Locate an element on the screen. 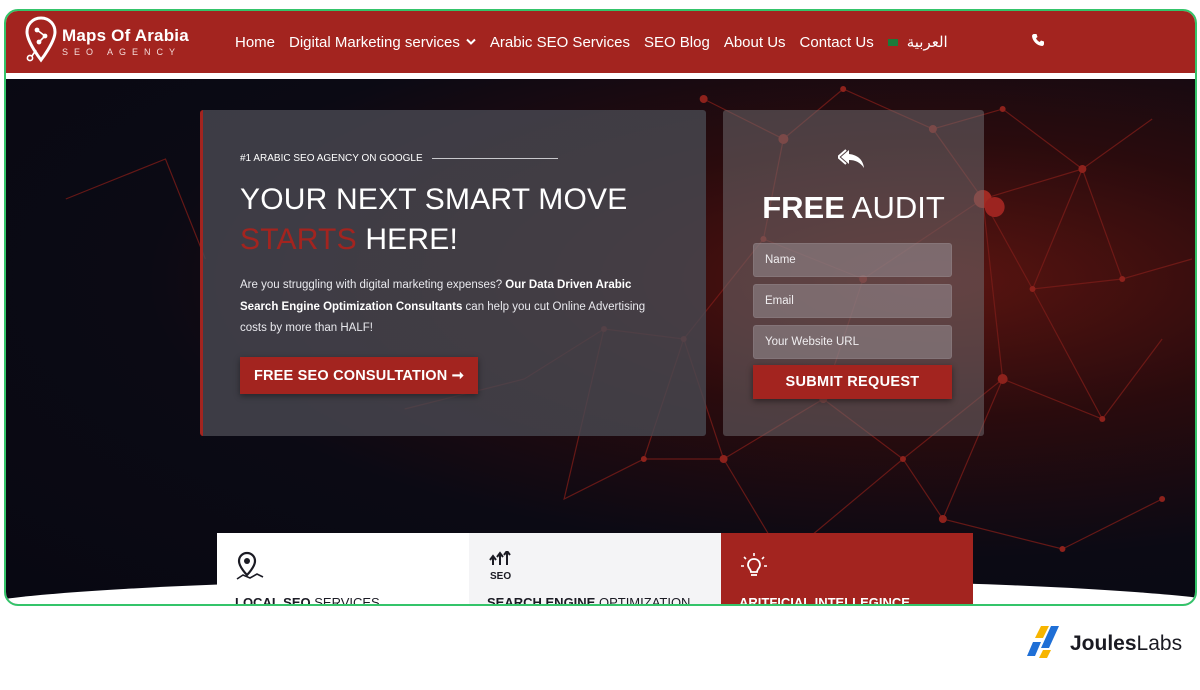  hero-headline-line1: YOUR NEXT SMART MOVE is located at coordinates (434, 199).